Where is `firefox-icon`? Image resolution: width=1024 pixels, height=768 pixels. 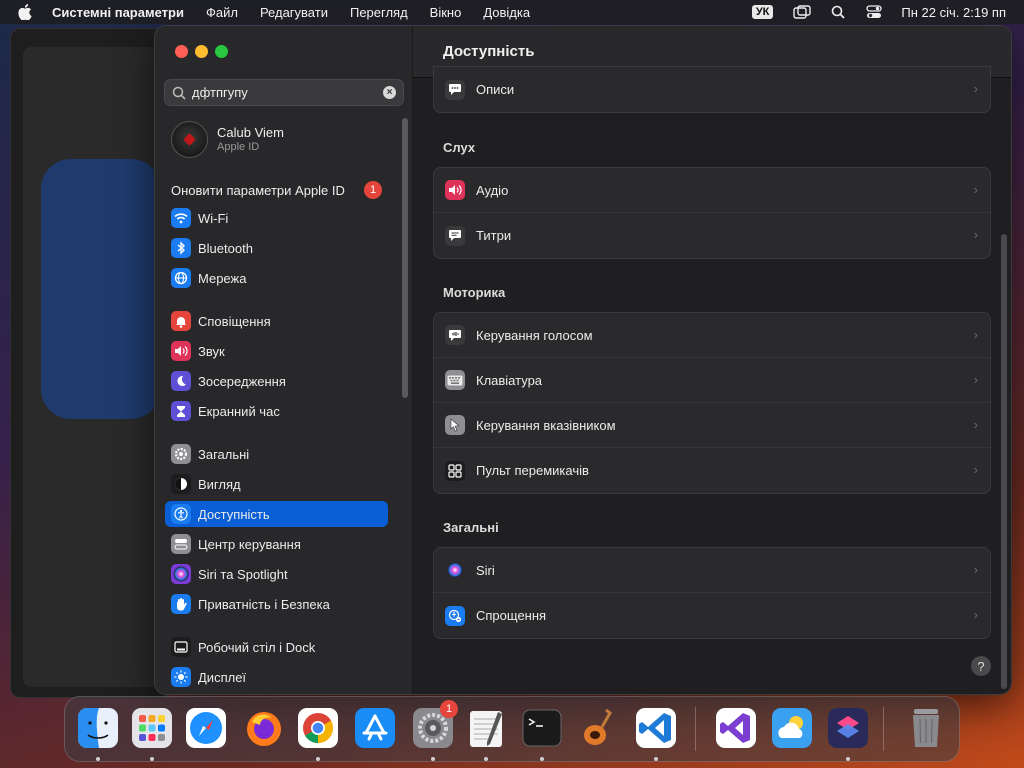 firefox-icon is located at coordinates (264, 728).